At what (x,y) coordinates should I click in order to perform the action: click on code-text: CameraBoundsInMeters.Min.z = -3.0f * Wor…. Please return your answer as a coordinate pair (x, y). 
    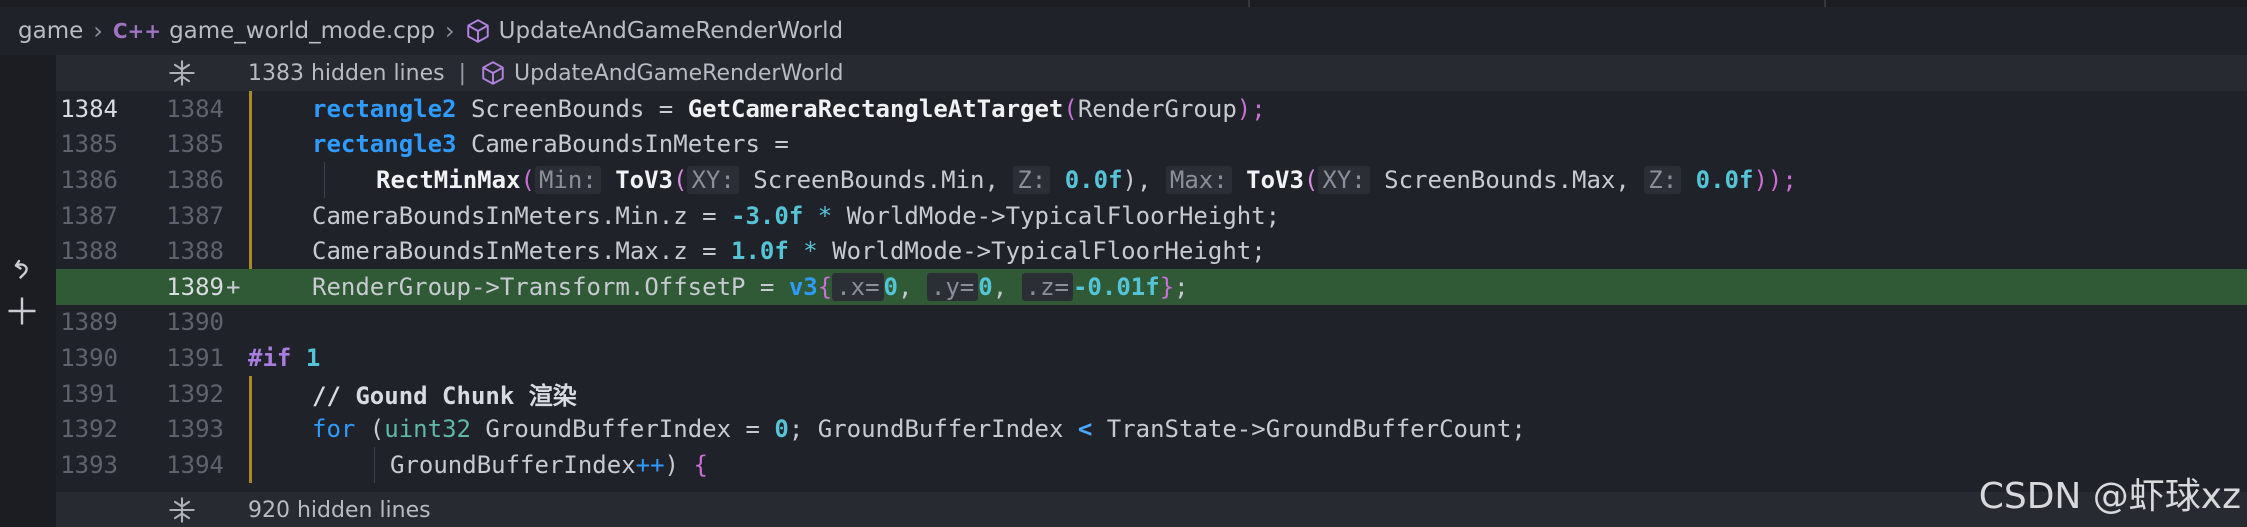
    Looking at the image, I should click on (764, 216).